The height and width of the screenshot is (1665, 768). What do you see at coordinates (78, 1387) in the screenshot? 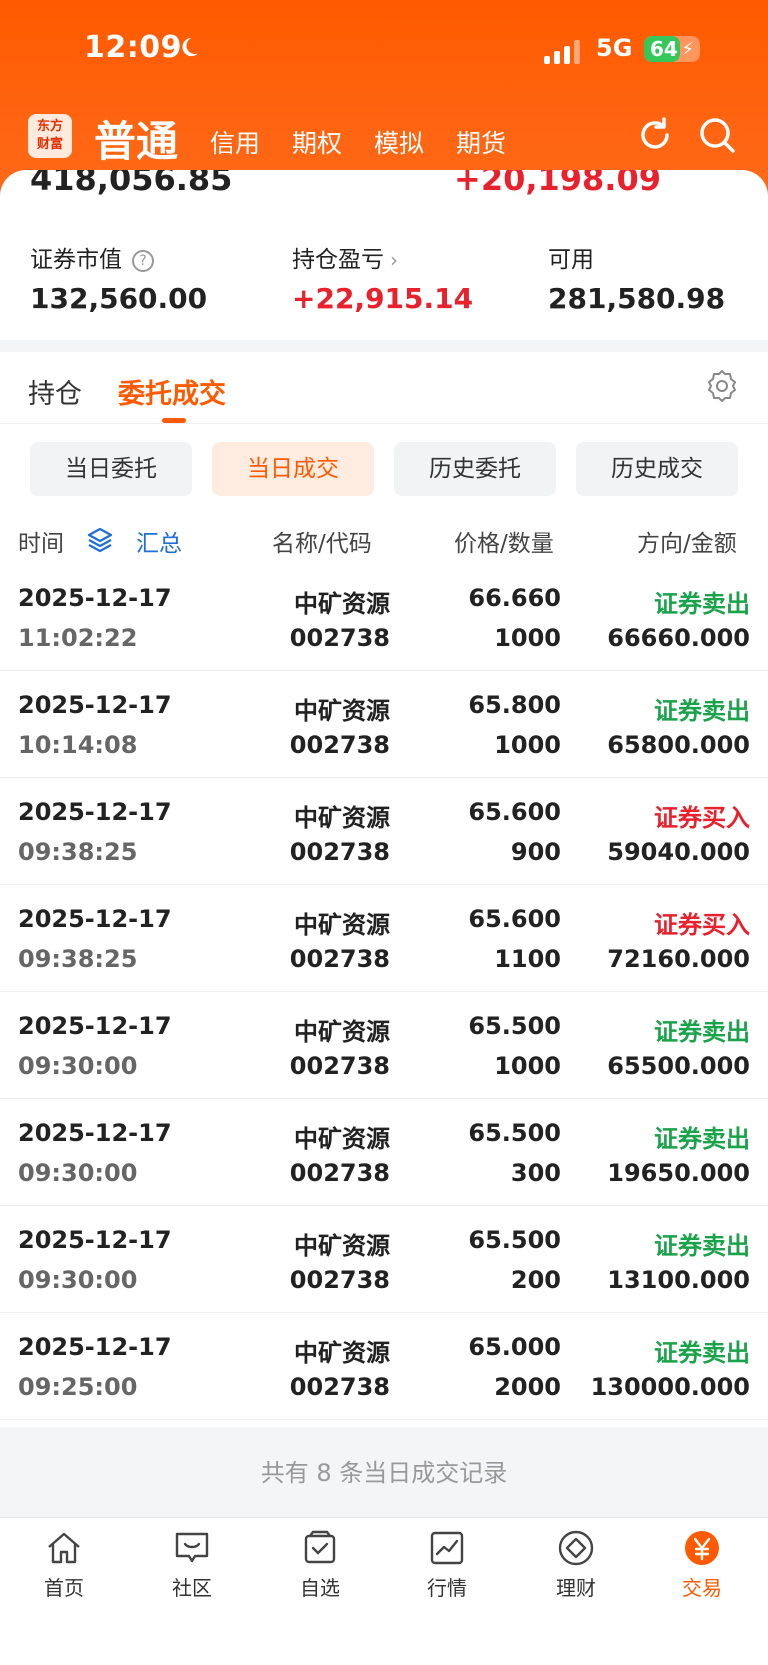
I see `trade-time: 09:25:00` at bounding box center [78, 1387].